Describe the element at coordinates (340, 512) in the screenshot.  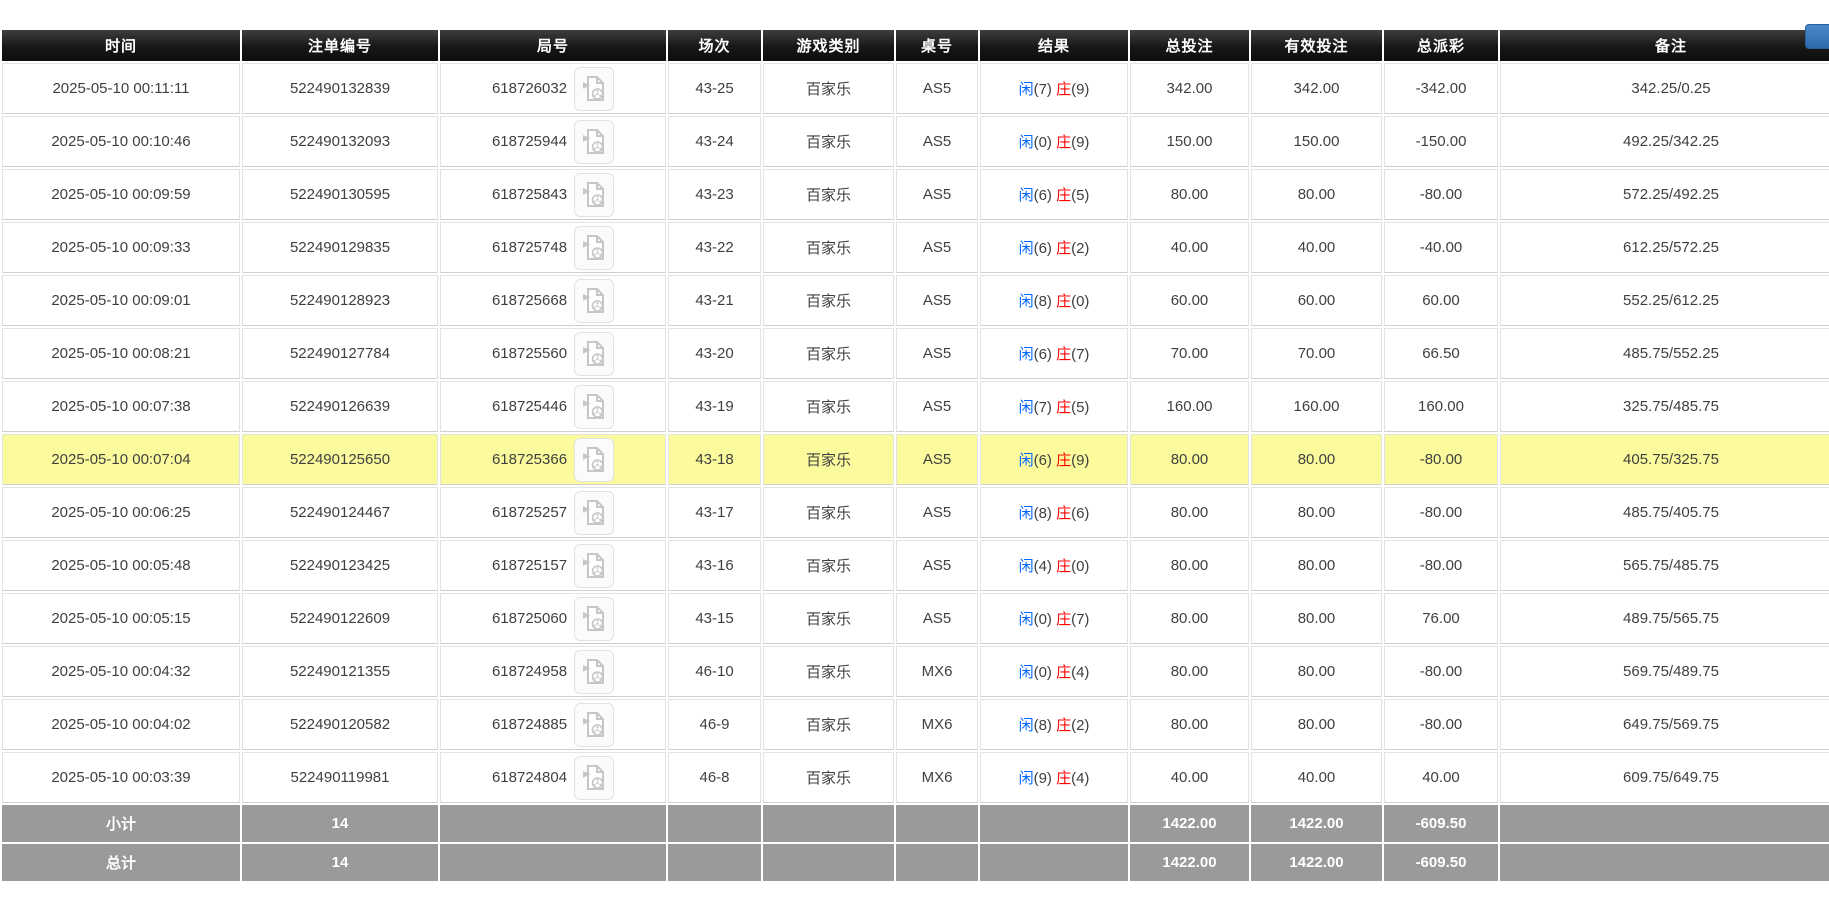
I see `cell-bet-id: 522490124467` at that location.